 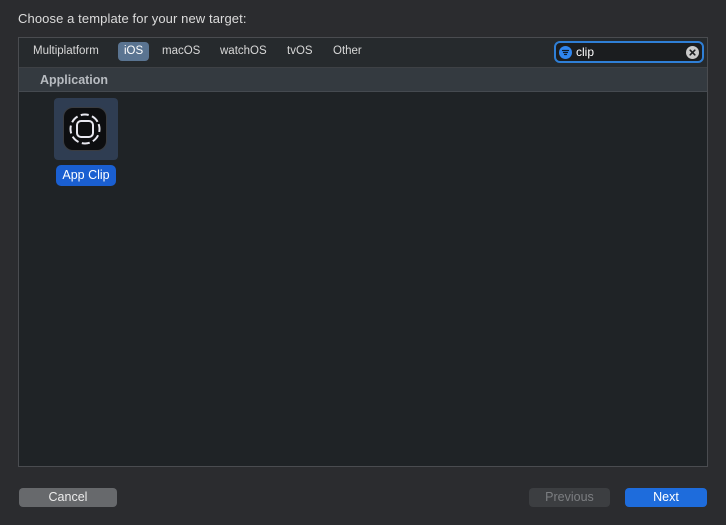 What do you see at coordinates (74, 80) in the screenshot?
I see `section-title: Application` at bounding box center [74, 80].